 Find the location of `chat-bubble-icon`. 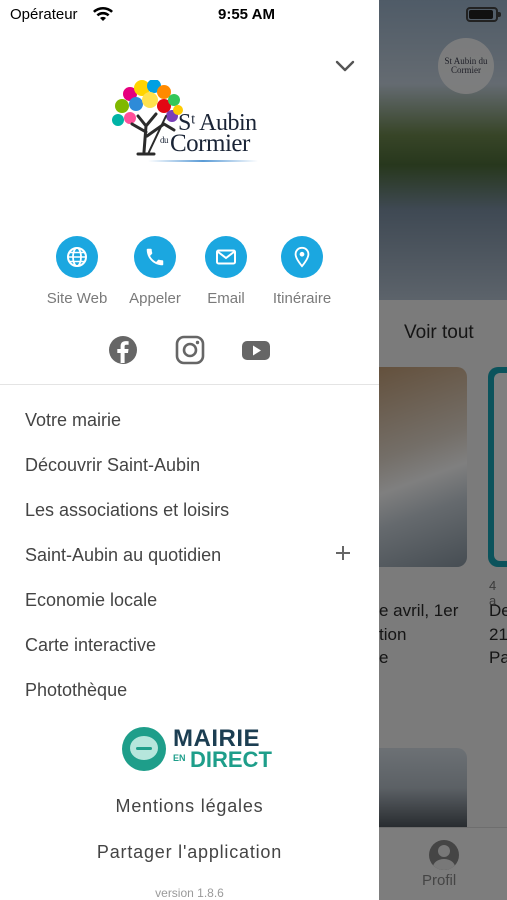

chat-bubble-icon is located at coordinates (144, 749).